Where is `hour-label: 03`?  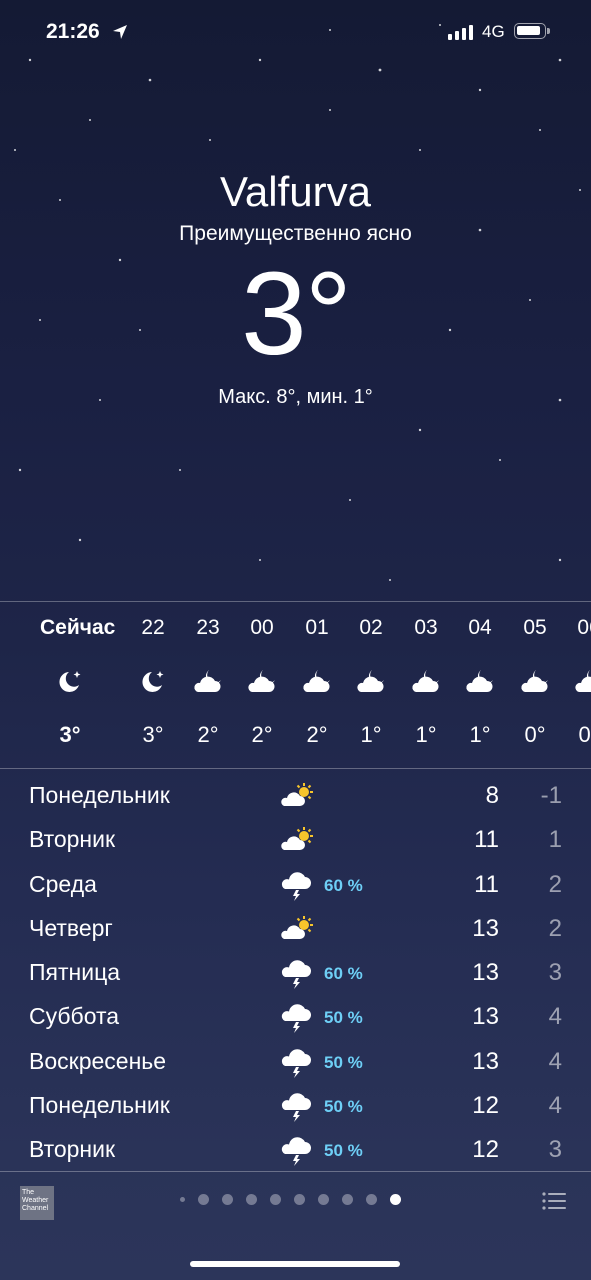 hour-label: 03 is located at coordinates (426, 627).